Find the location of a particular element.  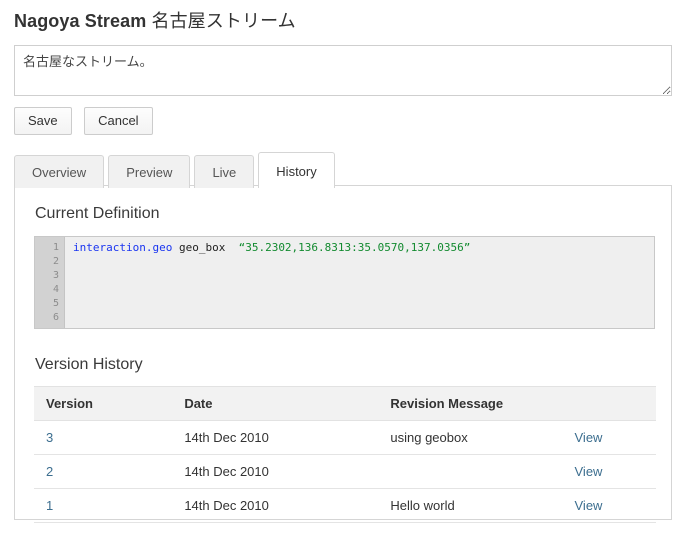

line-number: 6 is located at coordinates (55, 317).